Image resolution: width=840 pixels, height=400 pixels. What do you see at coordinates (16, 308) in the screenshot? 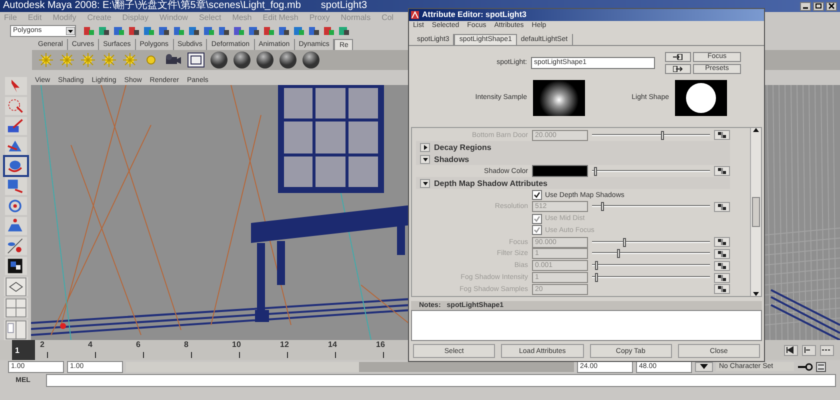
I see `four-pane-layout-icon` at bounding box center [16, 308].